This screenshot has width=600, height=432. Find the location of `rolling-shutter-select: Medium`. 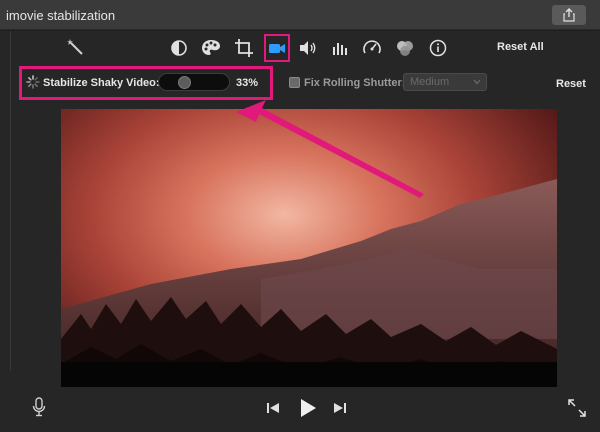

rolling-shutter-select: Medium is located at coordinates (445, 82).